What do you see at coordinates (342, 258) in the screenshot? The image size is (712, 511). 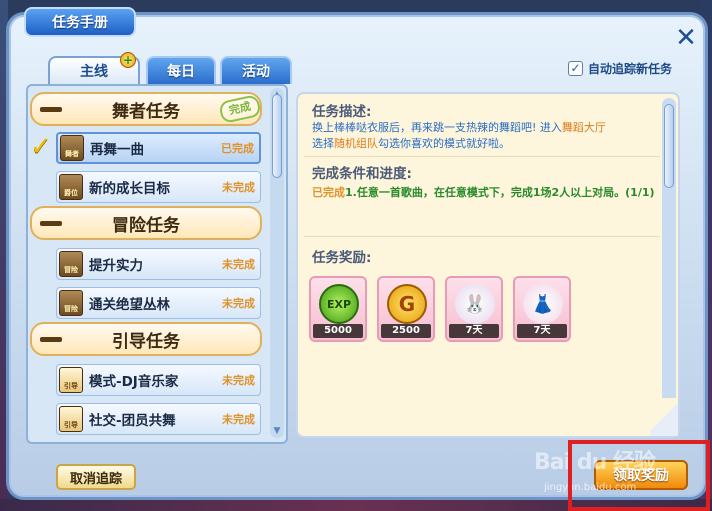 I see `rewards-heading: 任务奖励:` at bounding box center [342, 258].